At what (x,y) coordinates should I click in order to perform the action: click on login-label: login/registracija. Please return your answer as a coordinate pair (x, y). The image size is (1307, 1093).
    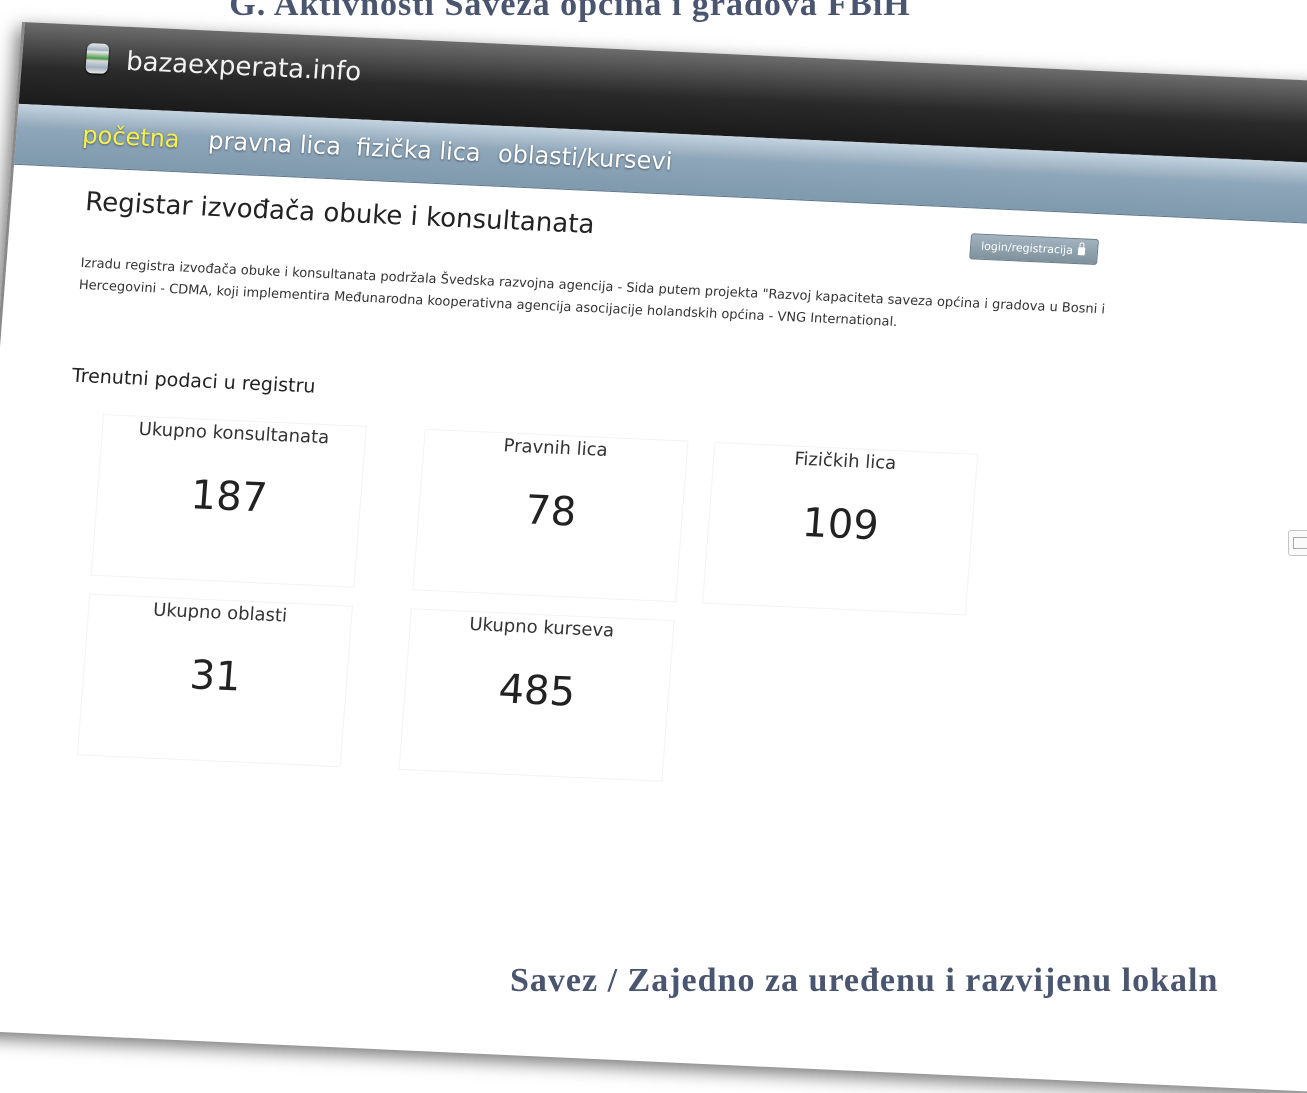
    Looking at the image, I should click on (1027, 248).